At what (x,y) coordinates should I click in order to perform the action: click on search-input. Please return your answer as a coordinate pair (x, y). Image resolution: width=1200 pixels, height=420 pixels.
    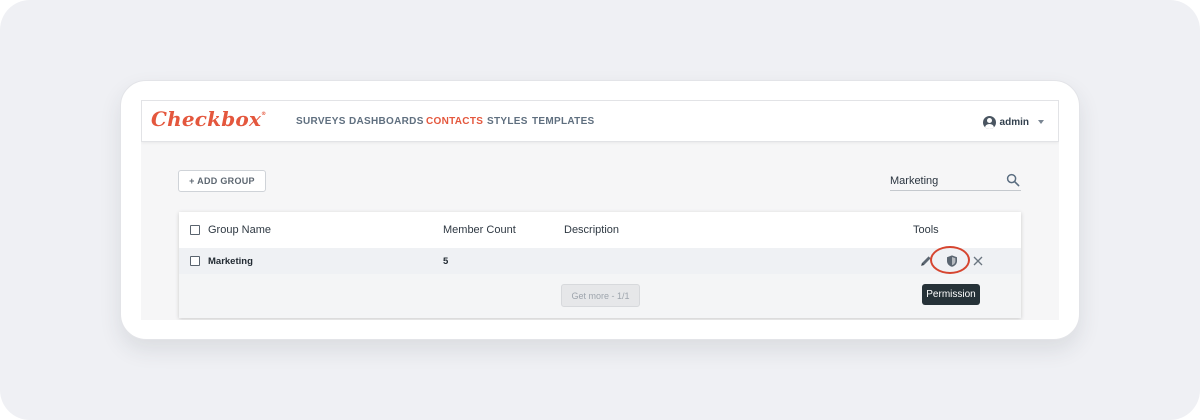
    Looking at the image, I should click on (945, 181).